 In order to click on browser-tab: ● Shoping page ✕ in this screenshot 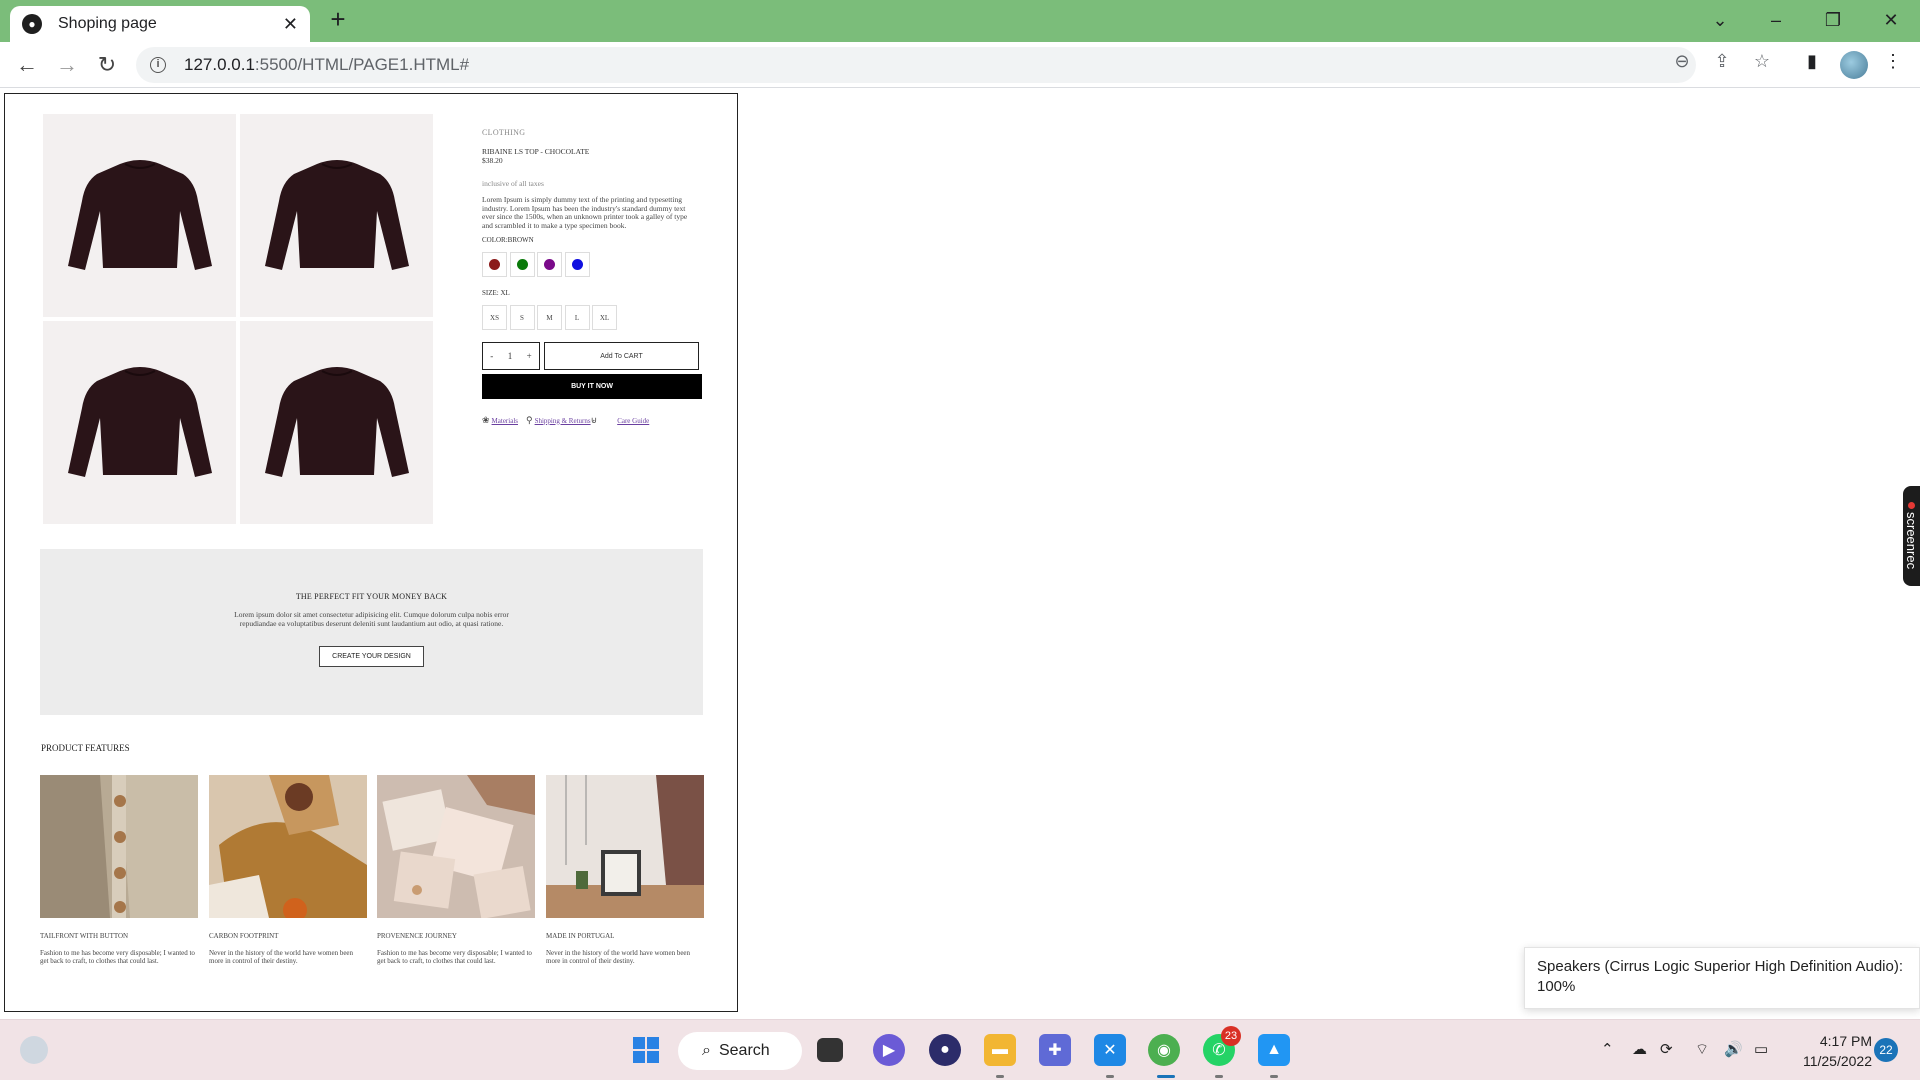, I will do `click(160, 24)`.